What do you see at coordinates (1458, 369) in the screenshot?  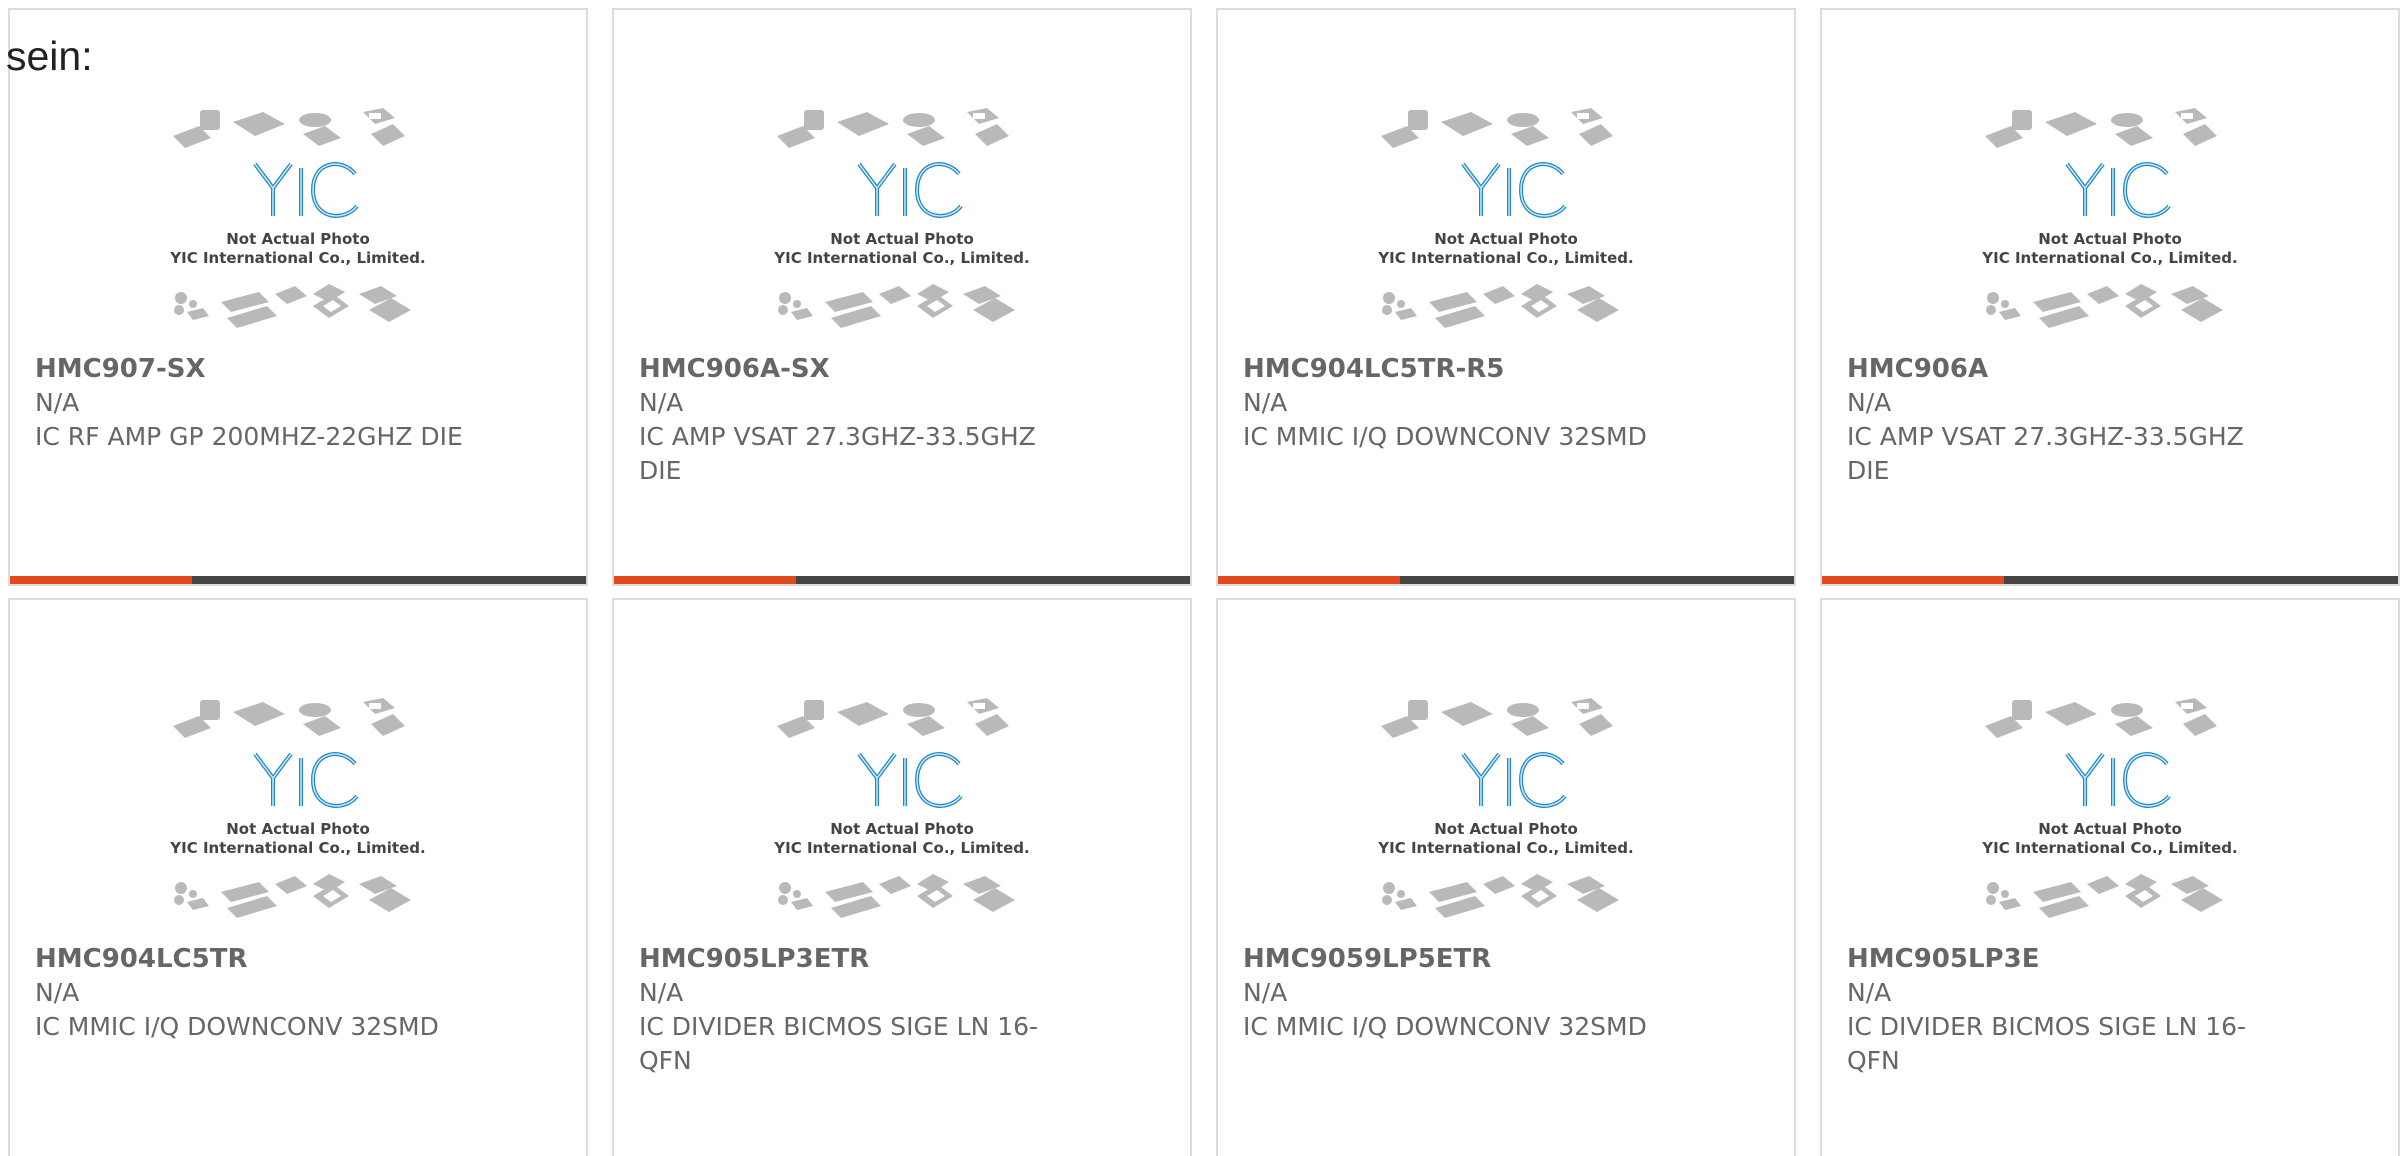 I see `part-number-link: HMC904LC5TR-R5` at bounding box center [1458, 369].